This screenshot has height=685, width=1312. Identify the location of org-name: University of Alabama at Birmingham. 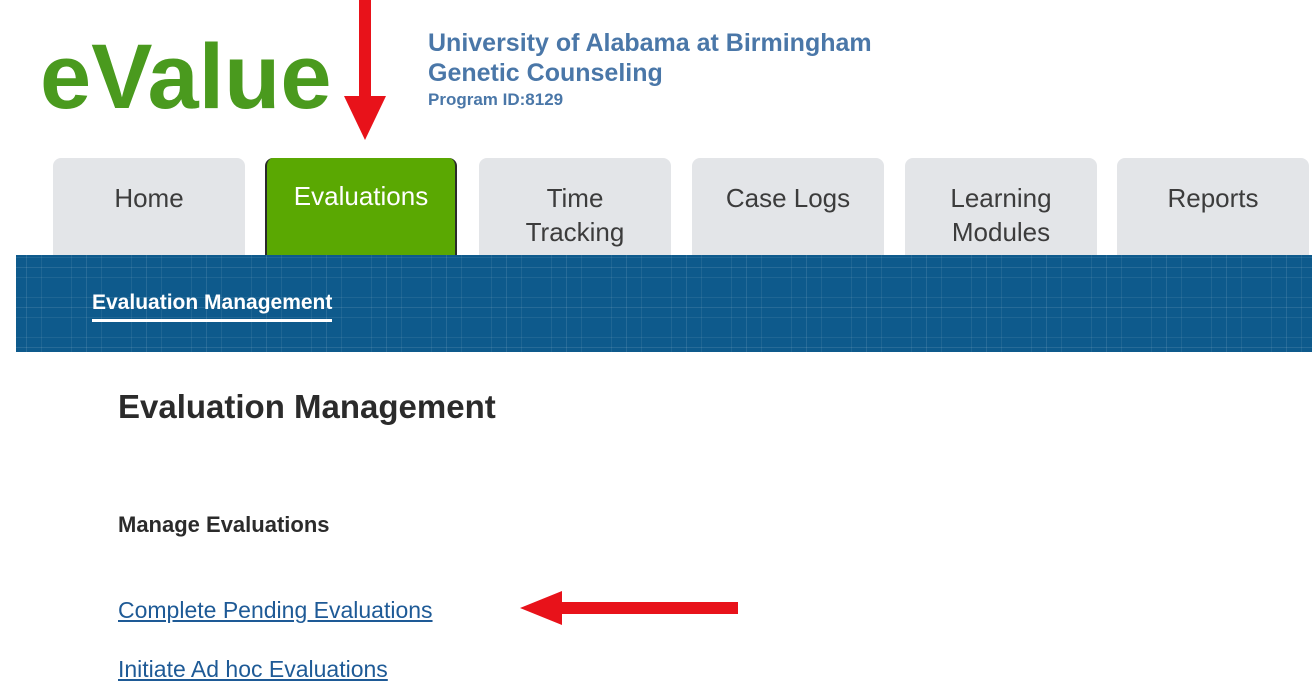
(650, 43).